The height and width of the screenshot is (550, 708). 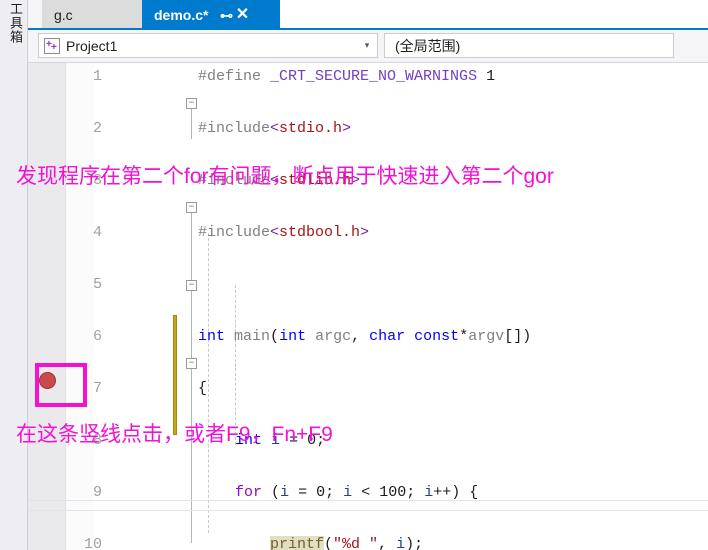 I want to click on code-row: 4 #include<stdbool.h>, so click(x=368, y=232).